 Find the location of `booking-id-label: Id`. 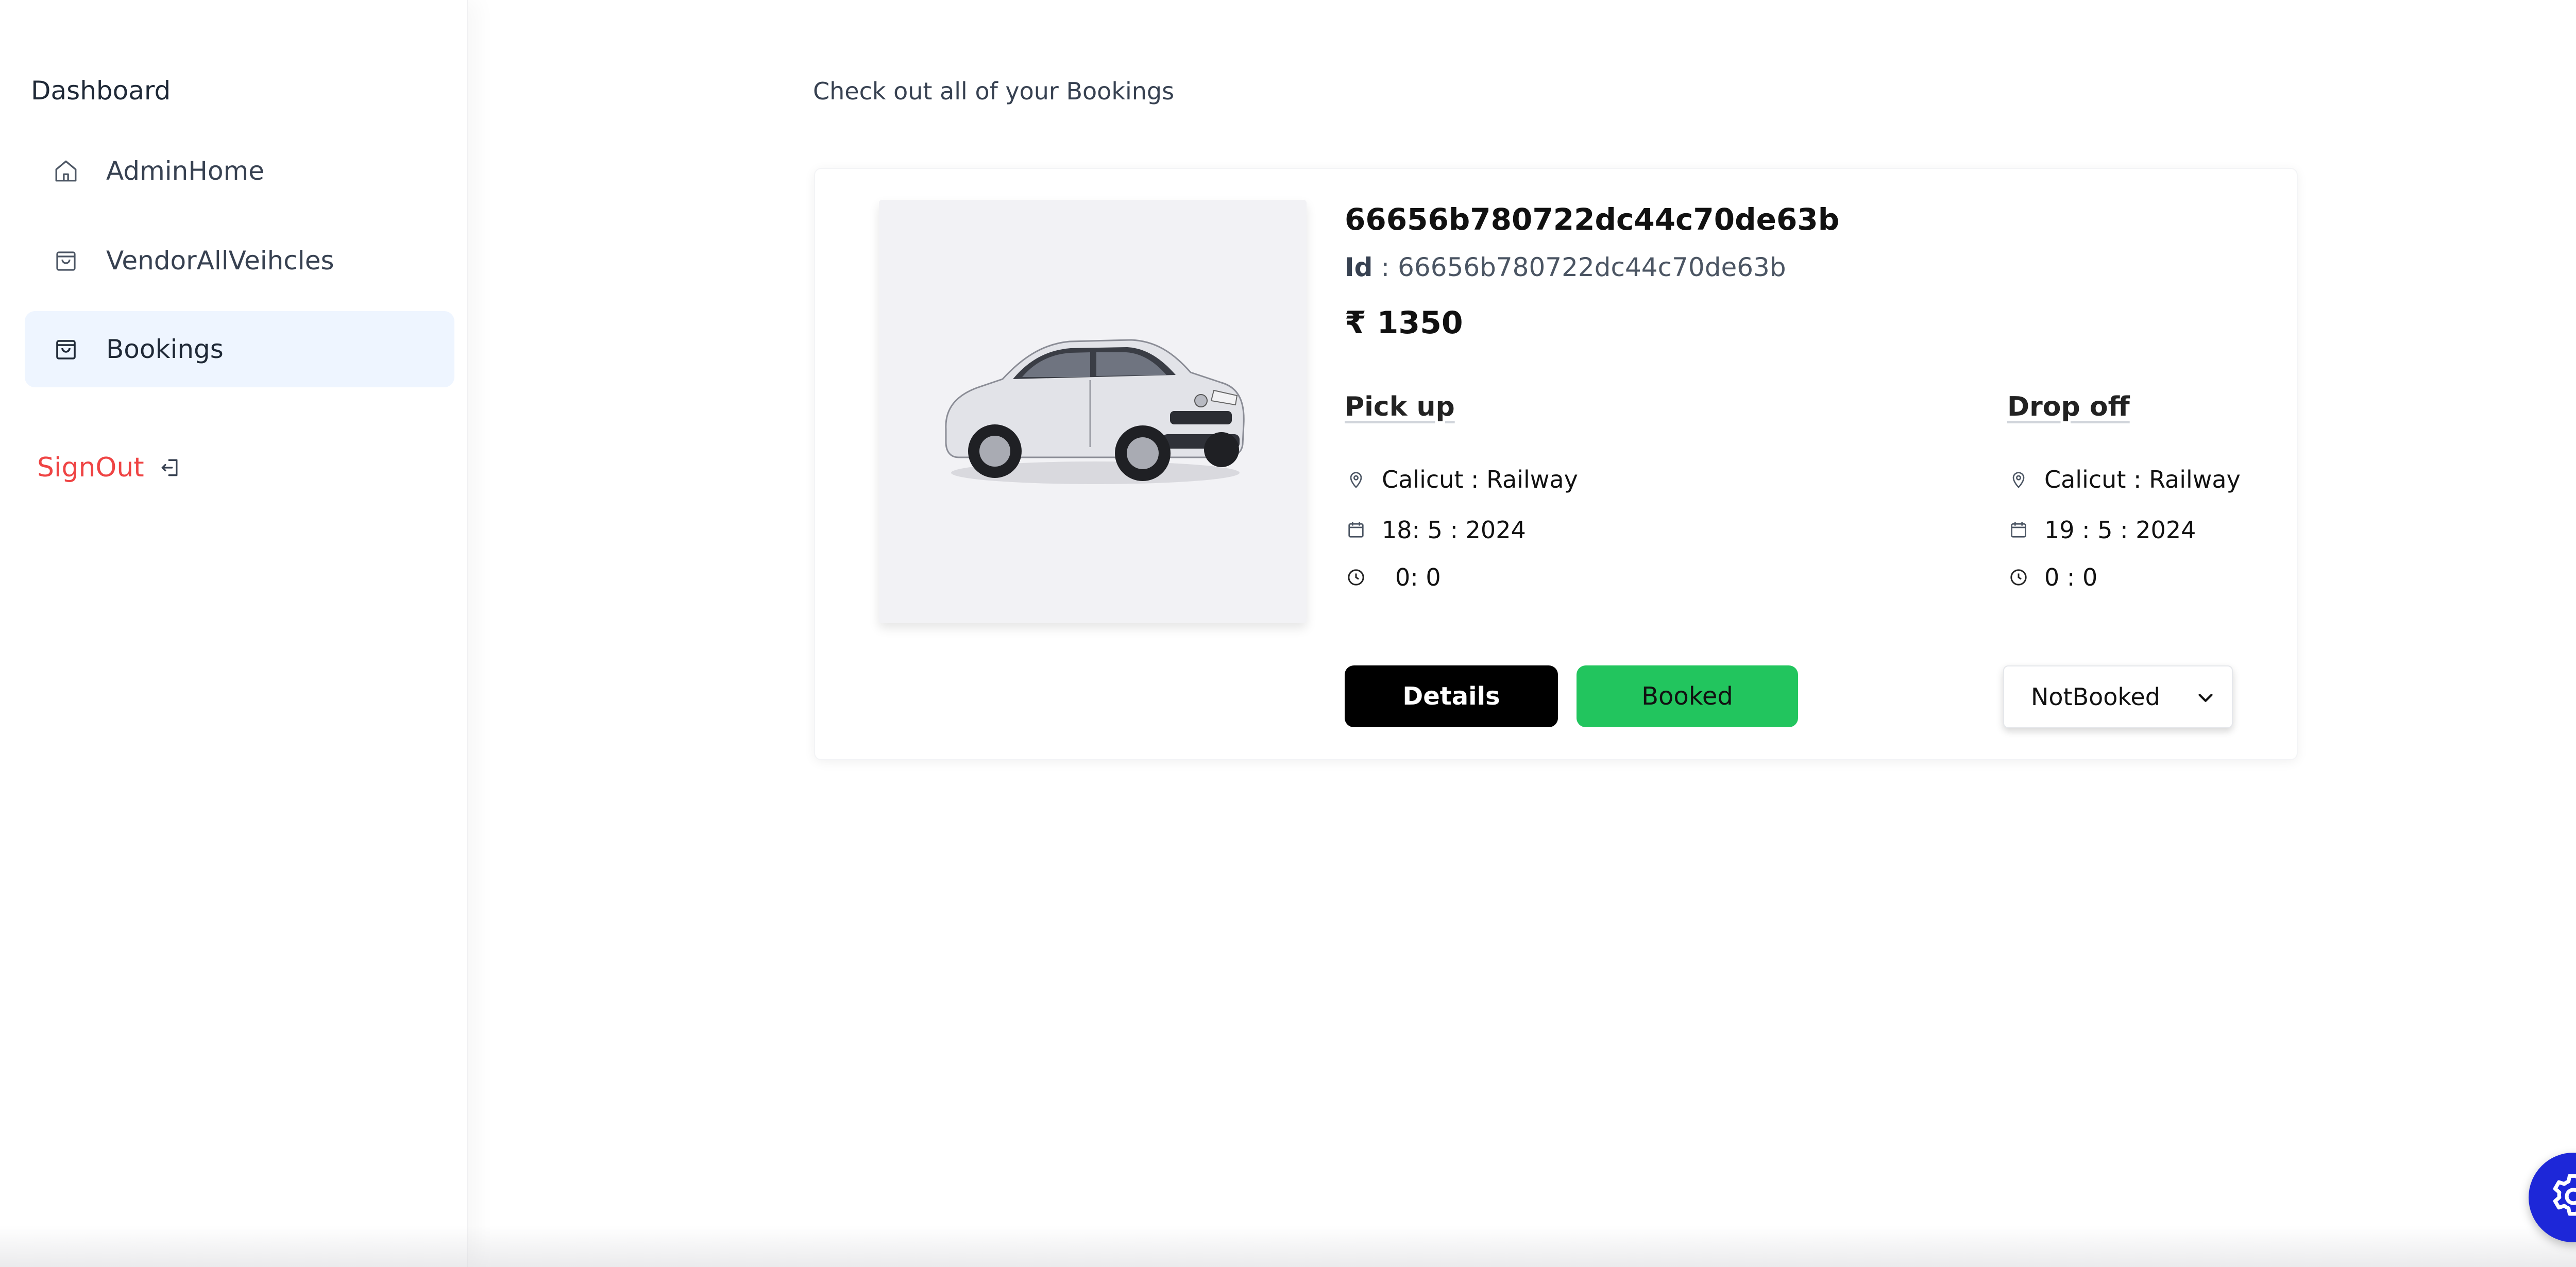

booking-id-label: Id is located at coordinates (1359, 267).